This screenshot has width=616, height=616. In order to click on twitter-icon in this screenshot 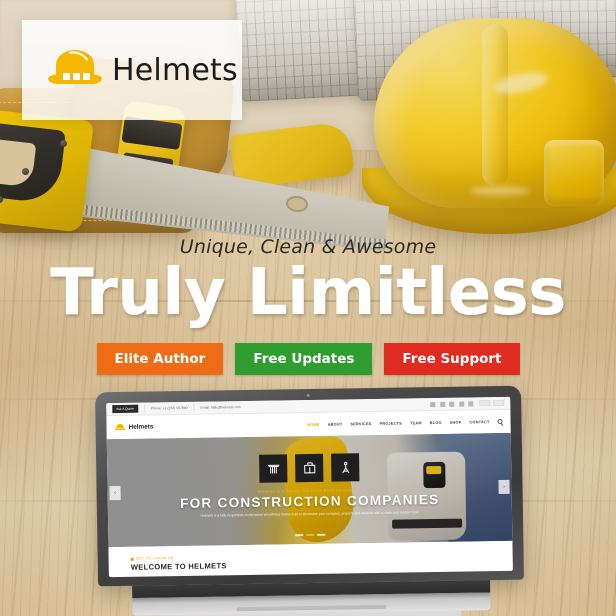, I will do `click(442, 404)`.